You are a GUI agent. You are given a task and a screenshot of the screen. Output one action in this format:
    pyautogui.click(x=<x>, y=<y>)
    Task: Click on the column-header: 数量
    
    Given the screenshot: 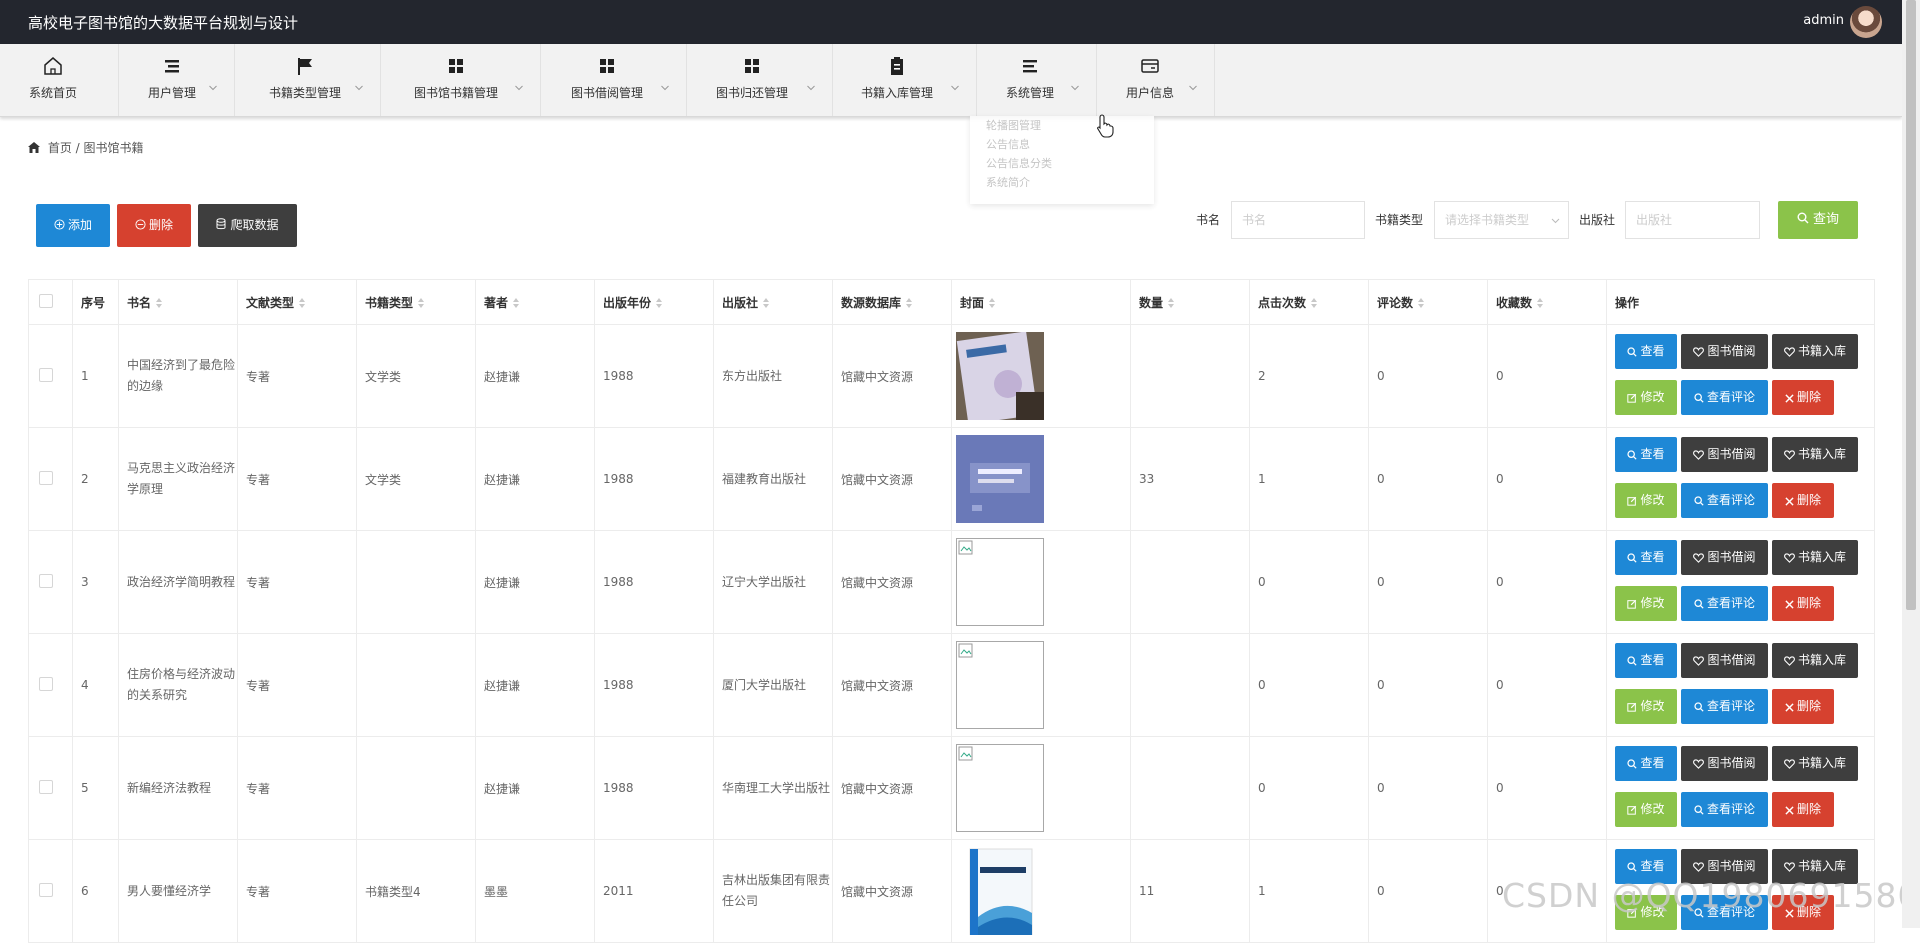 What is the action you would take?
    pyautogui.click(x=1190, y=302)
    